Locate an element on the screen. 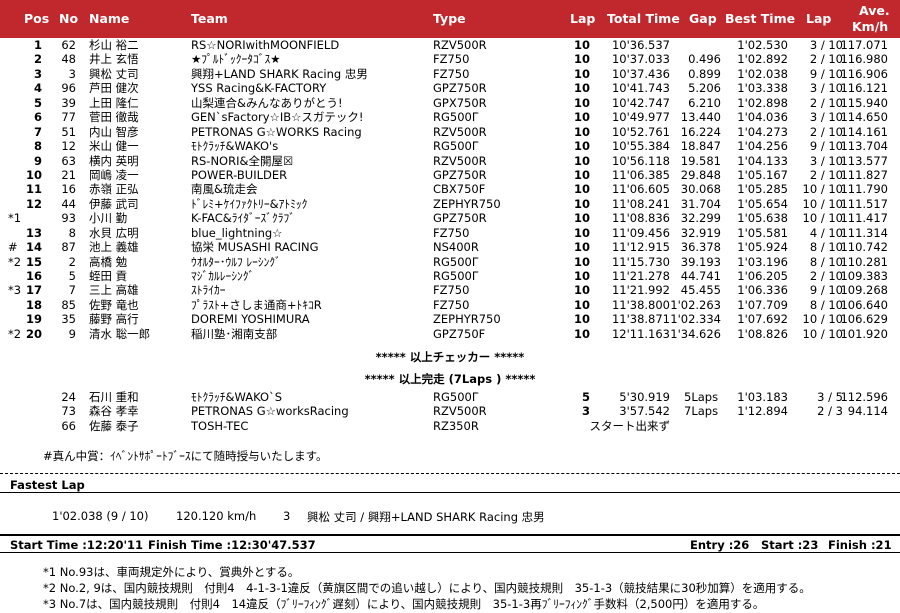 This screenshot has width=900, height=613. row-gap: 30.068 is located at coordinates (700, 189).